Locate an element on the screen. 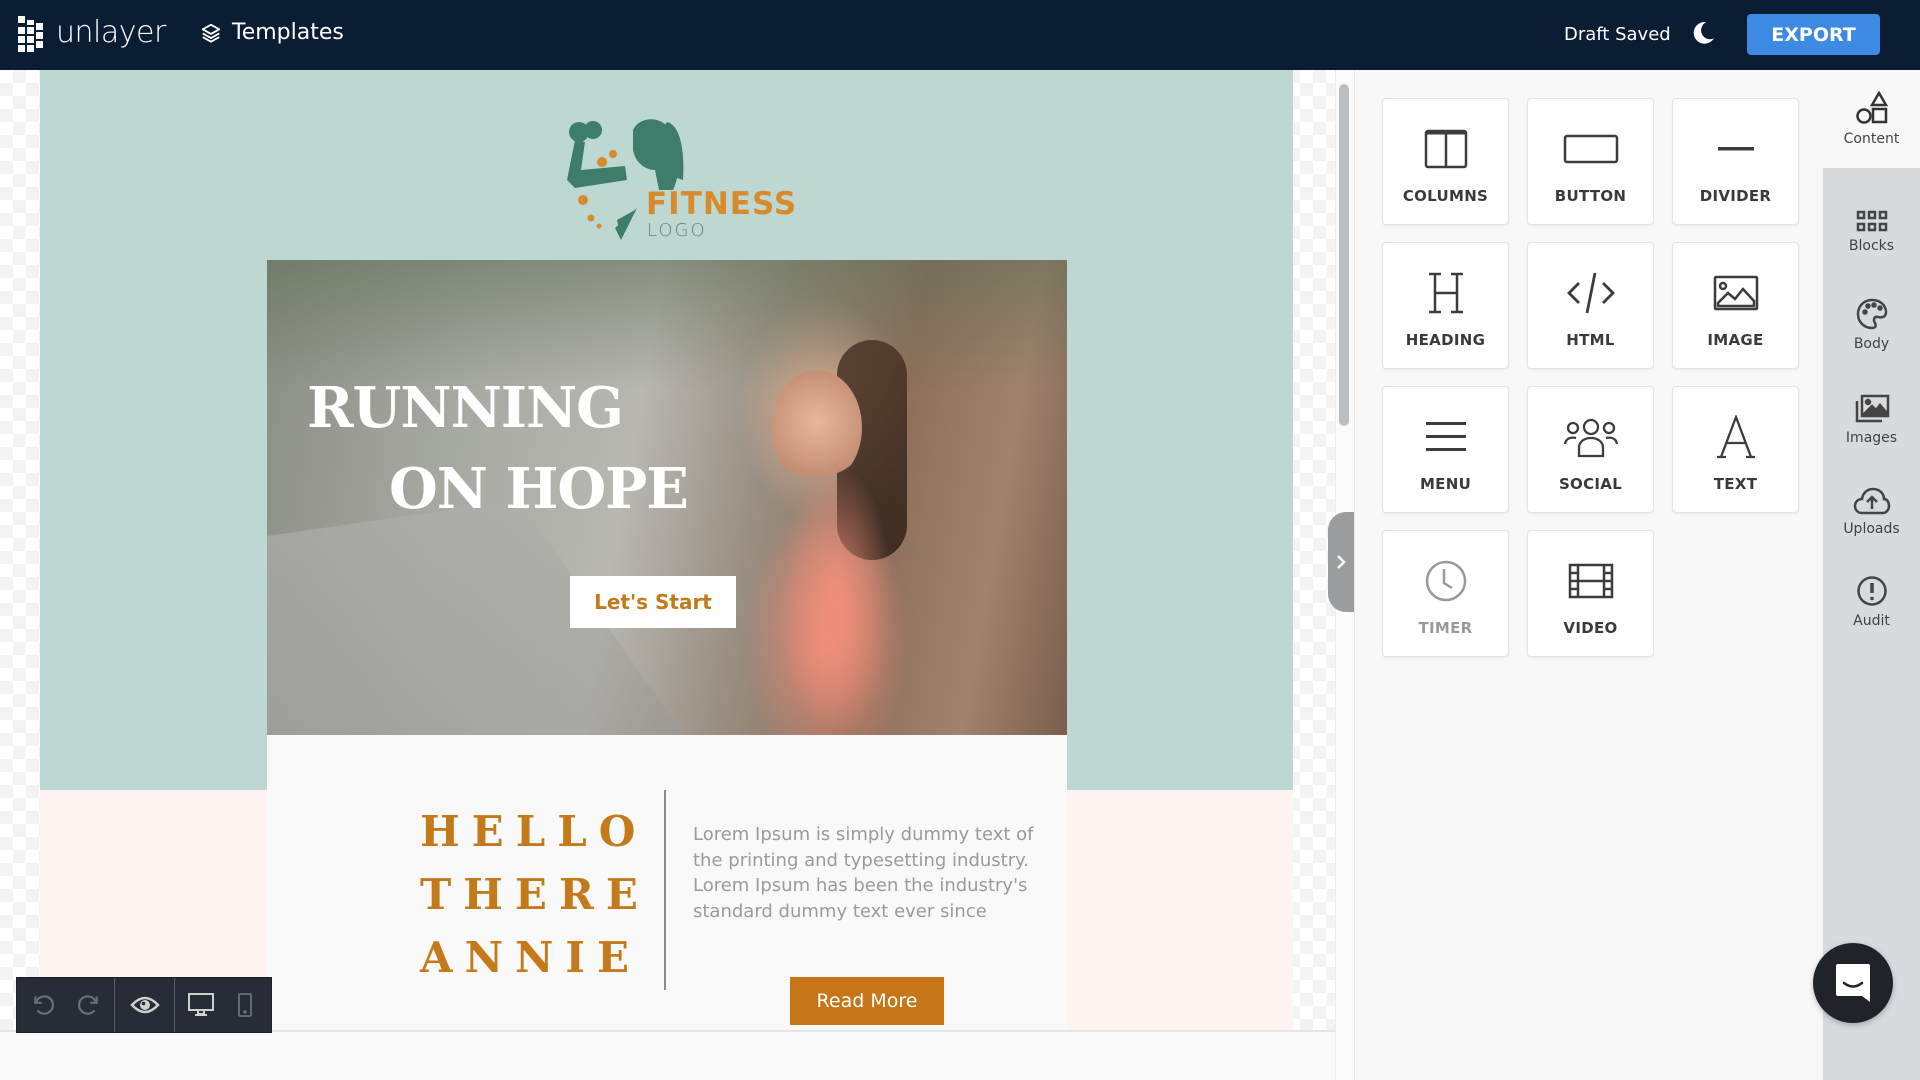 This screenshot has height=1080, width=1920. code-icon is located at coordinates (1590, 293).